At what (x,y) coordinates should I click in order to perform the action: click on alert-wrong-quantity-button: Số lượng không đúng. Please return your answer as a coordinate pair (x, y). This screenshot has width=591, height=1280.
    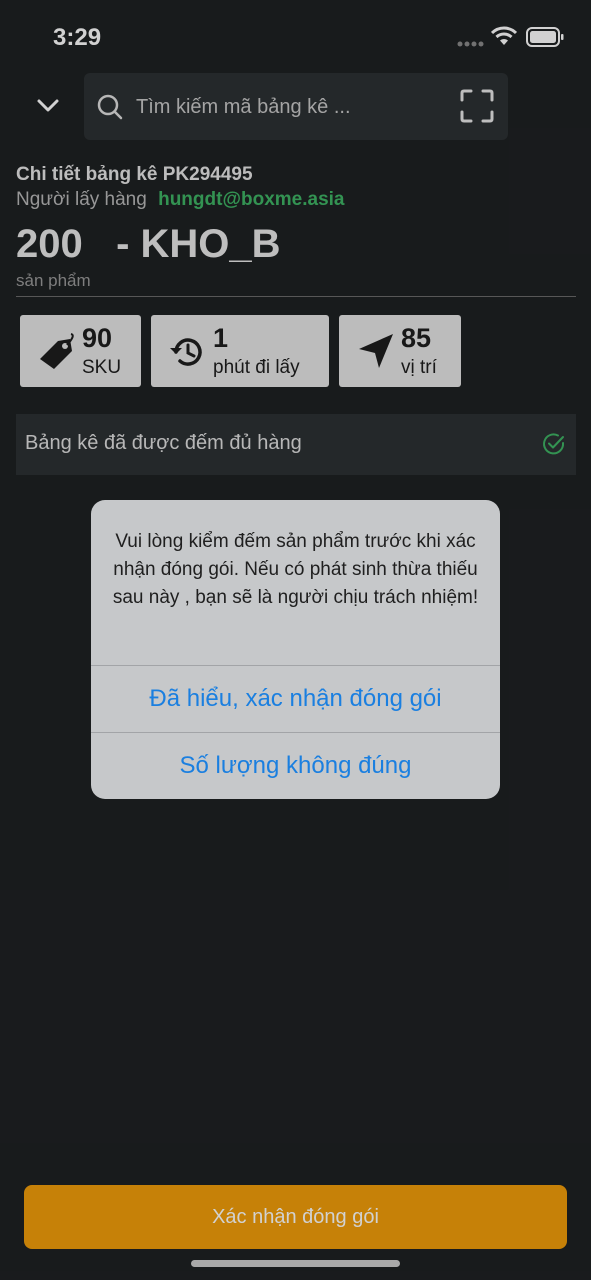
    Looking at the image, I should click on (295, 766).